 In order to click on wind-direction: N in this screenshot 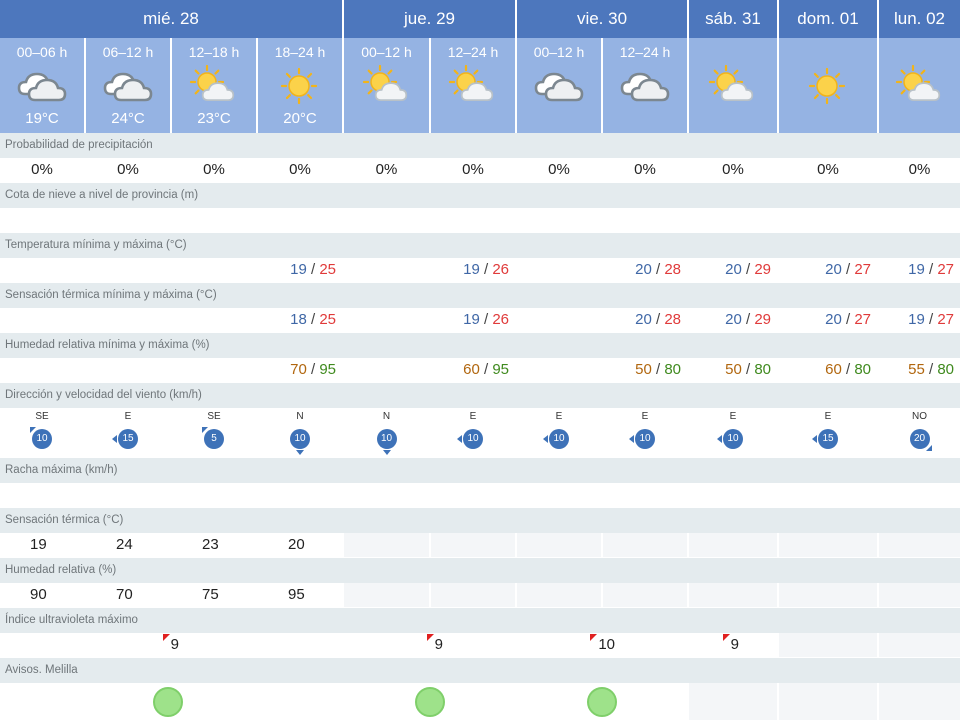, I will do `click(386, 416)`.